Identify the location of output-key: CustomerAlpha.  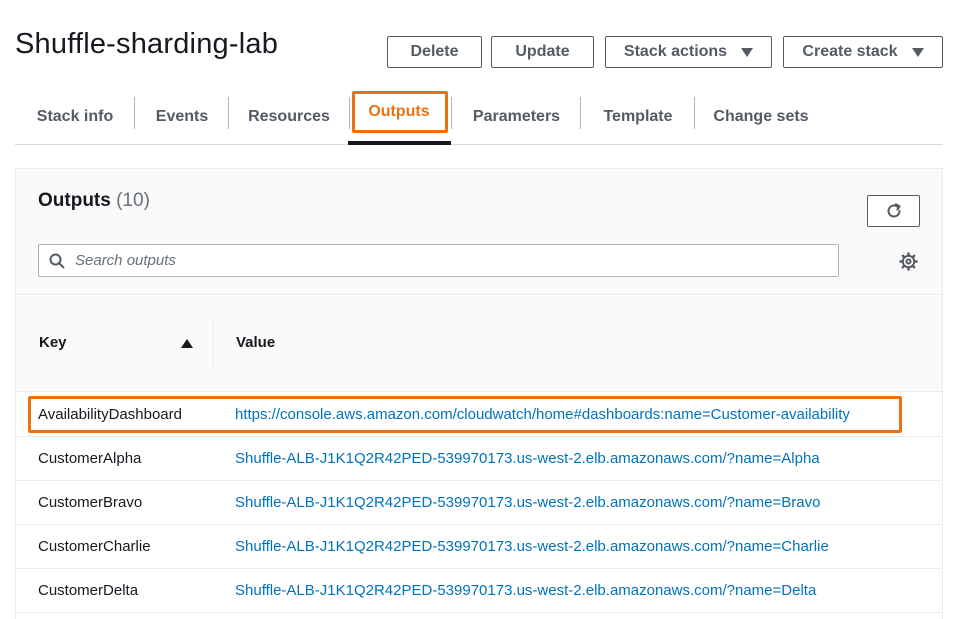
(90, 458).